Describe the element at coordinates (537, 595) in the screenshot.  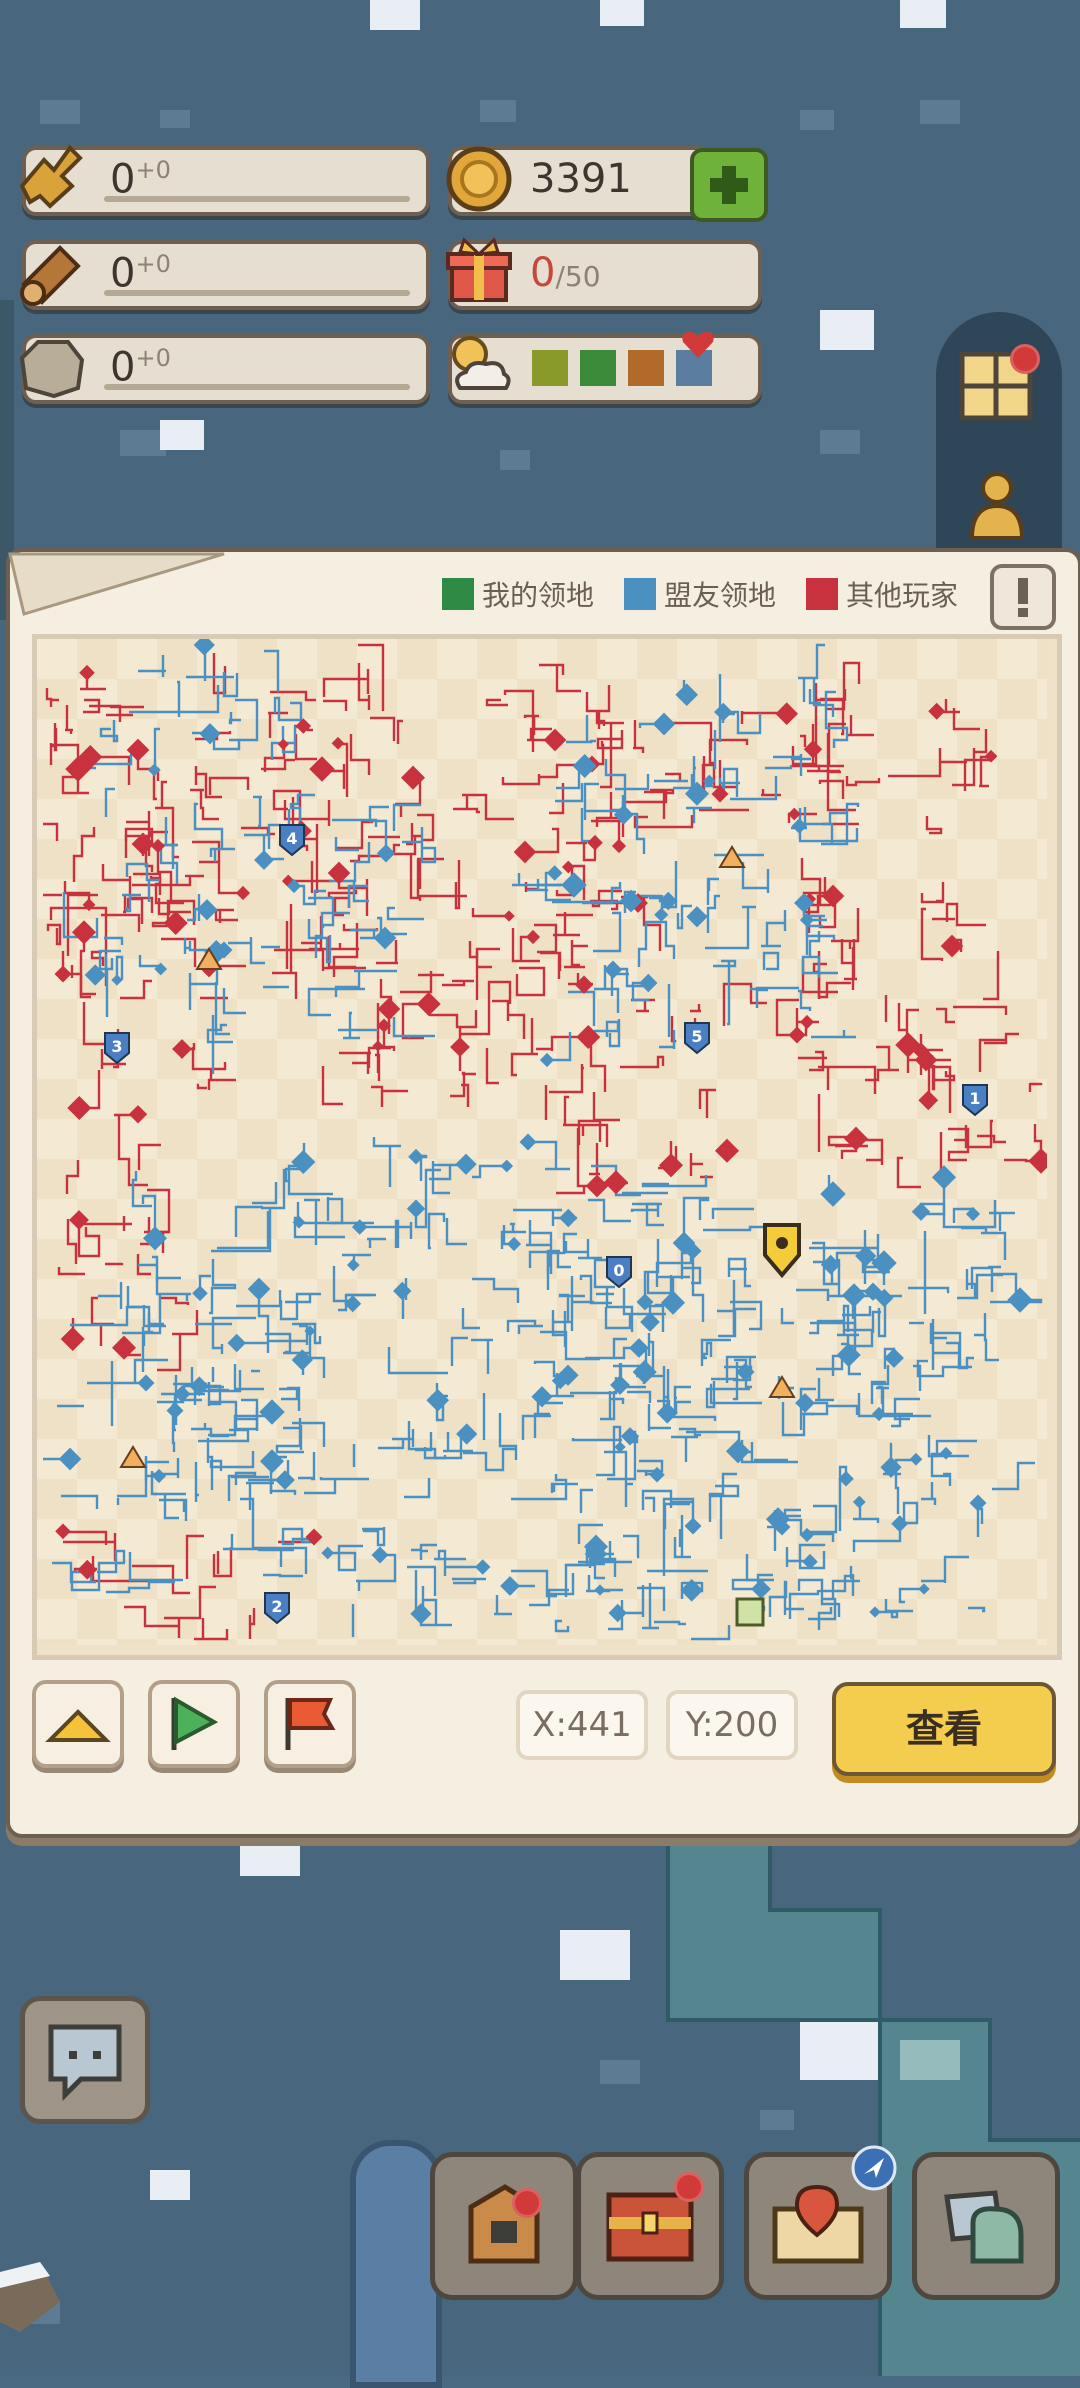
I see `legend-label-mine: 我的领地` at that location.